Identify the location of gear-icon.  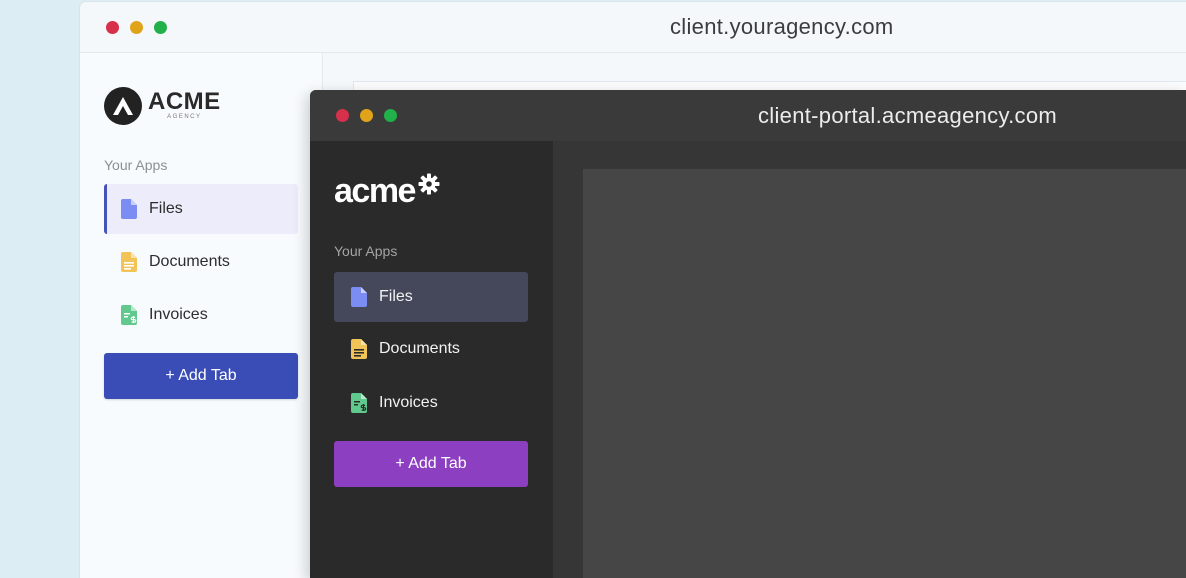
(429, 186).